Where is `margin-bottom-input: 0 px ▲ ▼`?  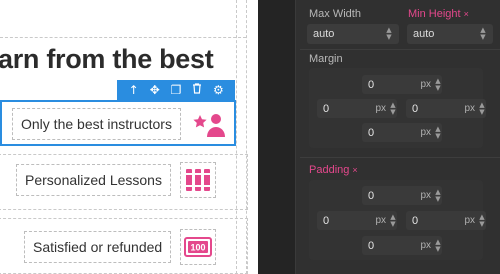 margin-bottom-input: 0 px ▲ ▼ is located at coordinates (402, 132).